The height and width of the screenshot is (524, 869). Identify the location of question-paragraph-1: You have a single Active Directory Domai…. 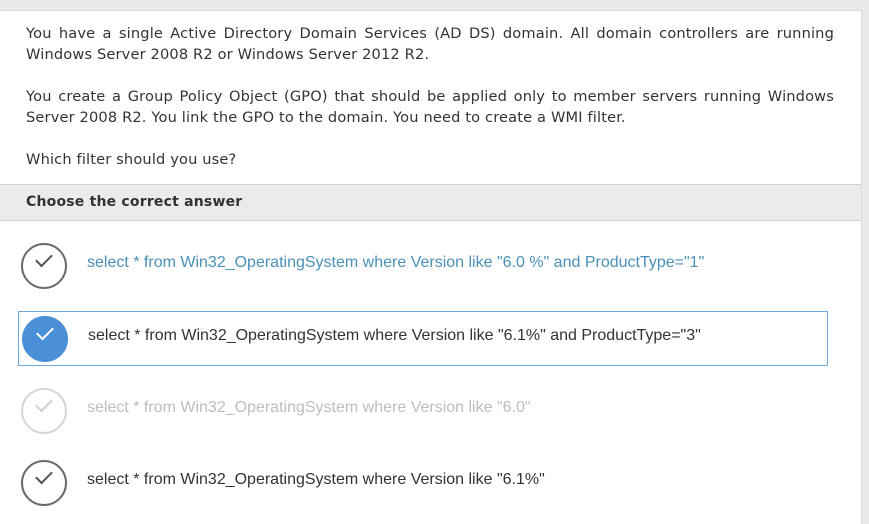
(430, 44).